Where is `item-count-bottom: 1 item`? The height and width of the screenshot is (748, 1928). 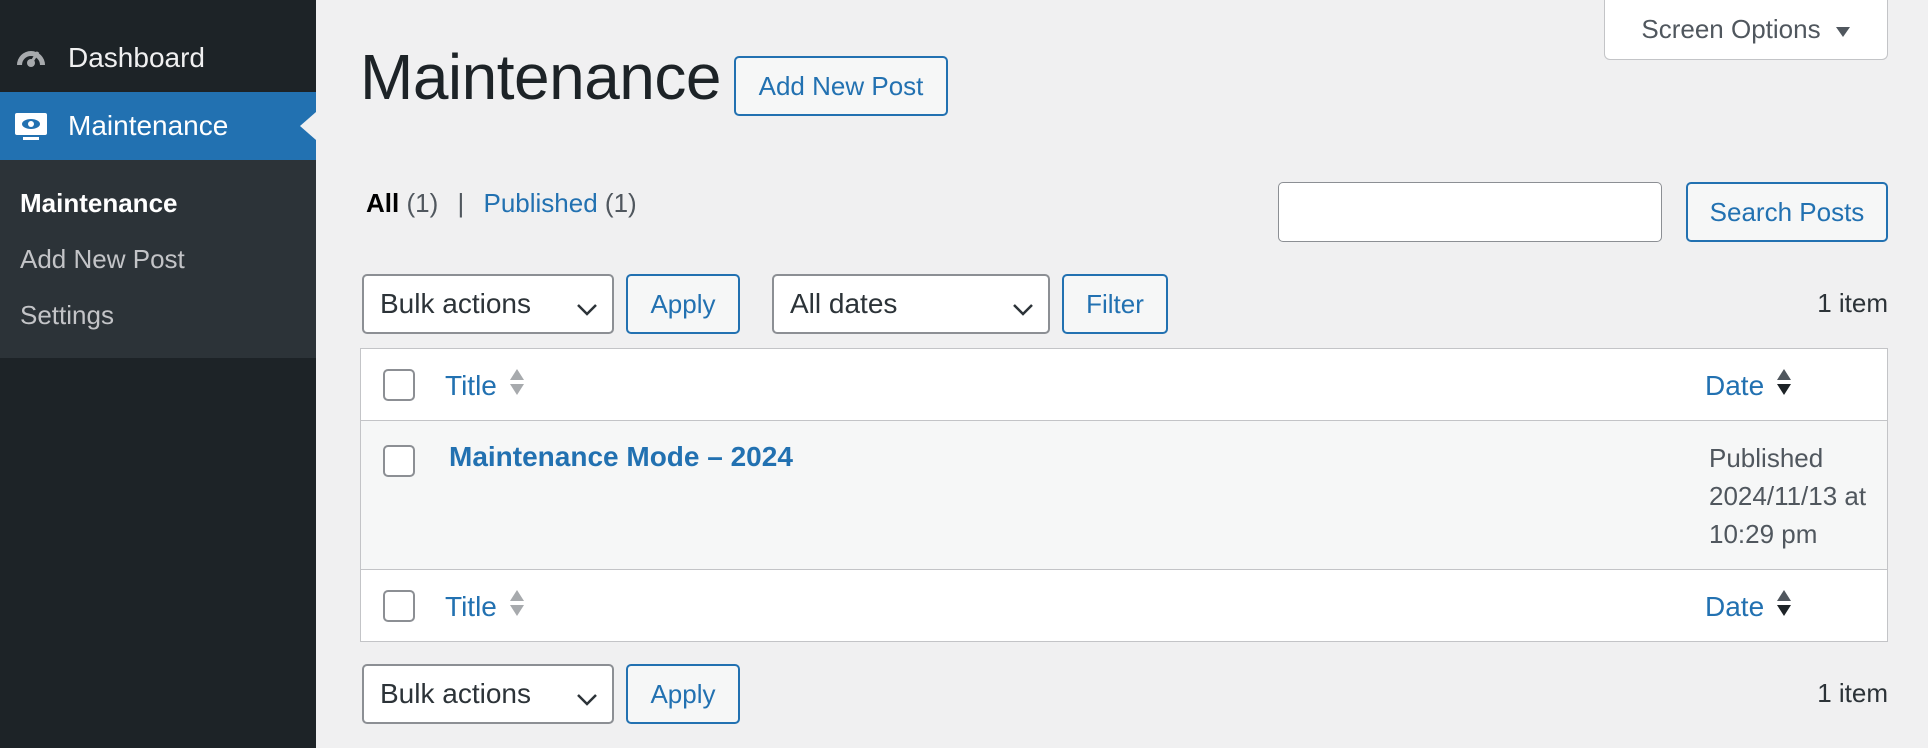
item-count-bottom: 1 item is located at coordinates (1852, 693).